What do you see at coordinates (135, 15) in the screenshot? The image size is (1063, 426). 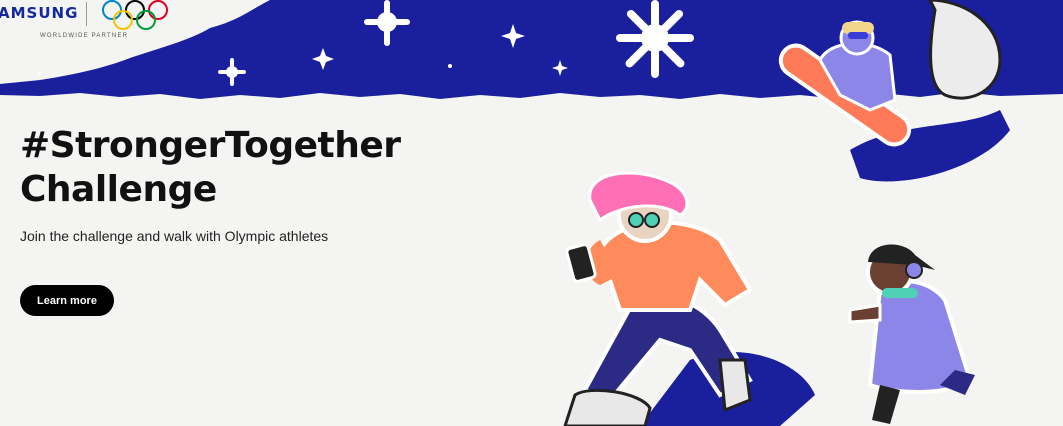 I see `olympic-rings-icon` at bounding box center [135, 15].